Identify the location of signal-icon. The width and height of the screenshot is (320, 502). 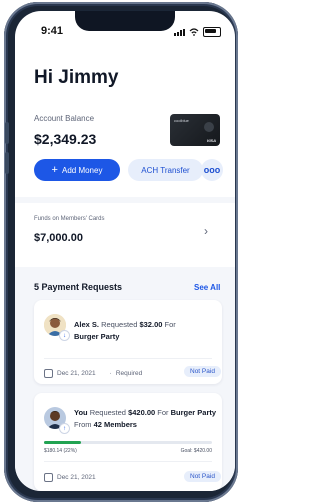
(179, 32).